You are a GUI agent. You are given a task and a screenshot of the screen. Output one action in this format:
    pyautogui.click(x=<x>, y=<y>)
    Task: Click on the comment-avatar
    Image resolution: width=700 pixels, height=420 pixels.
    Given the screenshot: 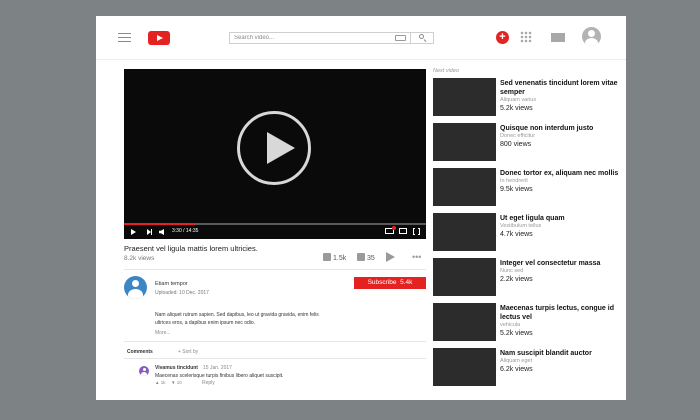 What is the action you would take?
    pyautogui.click(x=144, y=371)
    